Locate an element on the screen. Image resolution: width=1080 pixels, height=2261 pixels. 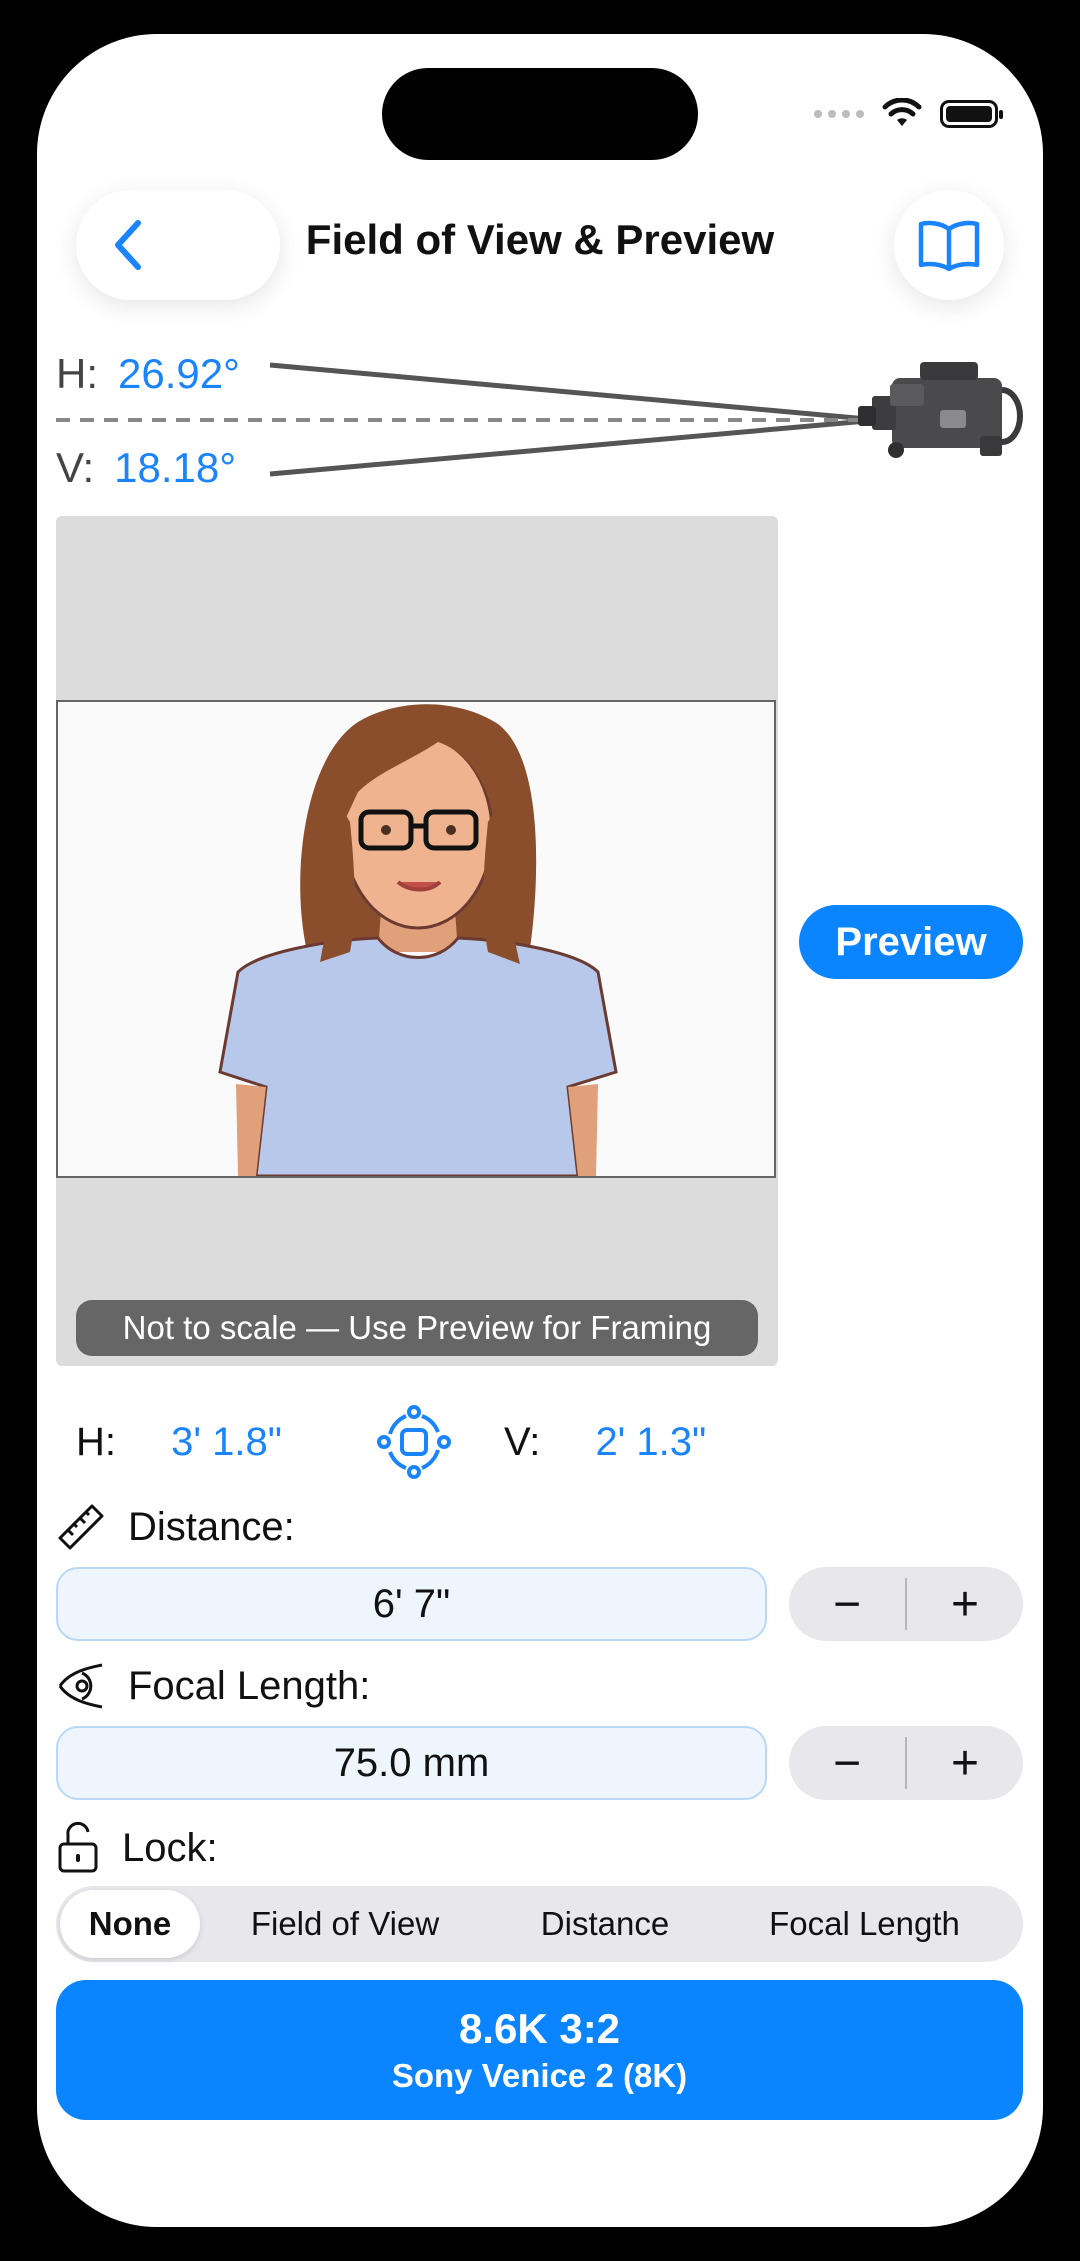
fov-bottom-line is located at coordinates (574, 447).